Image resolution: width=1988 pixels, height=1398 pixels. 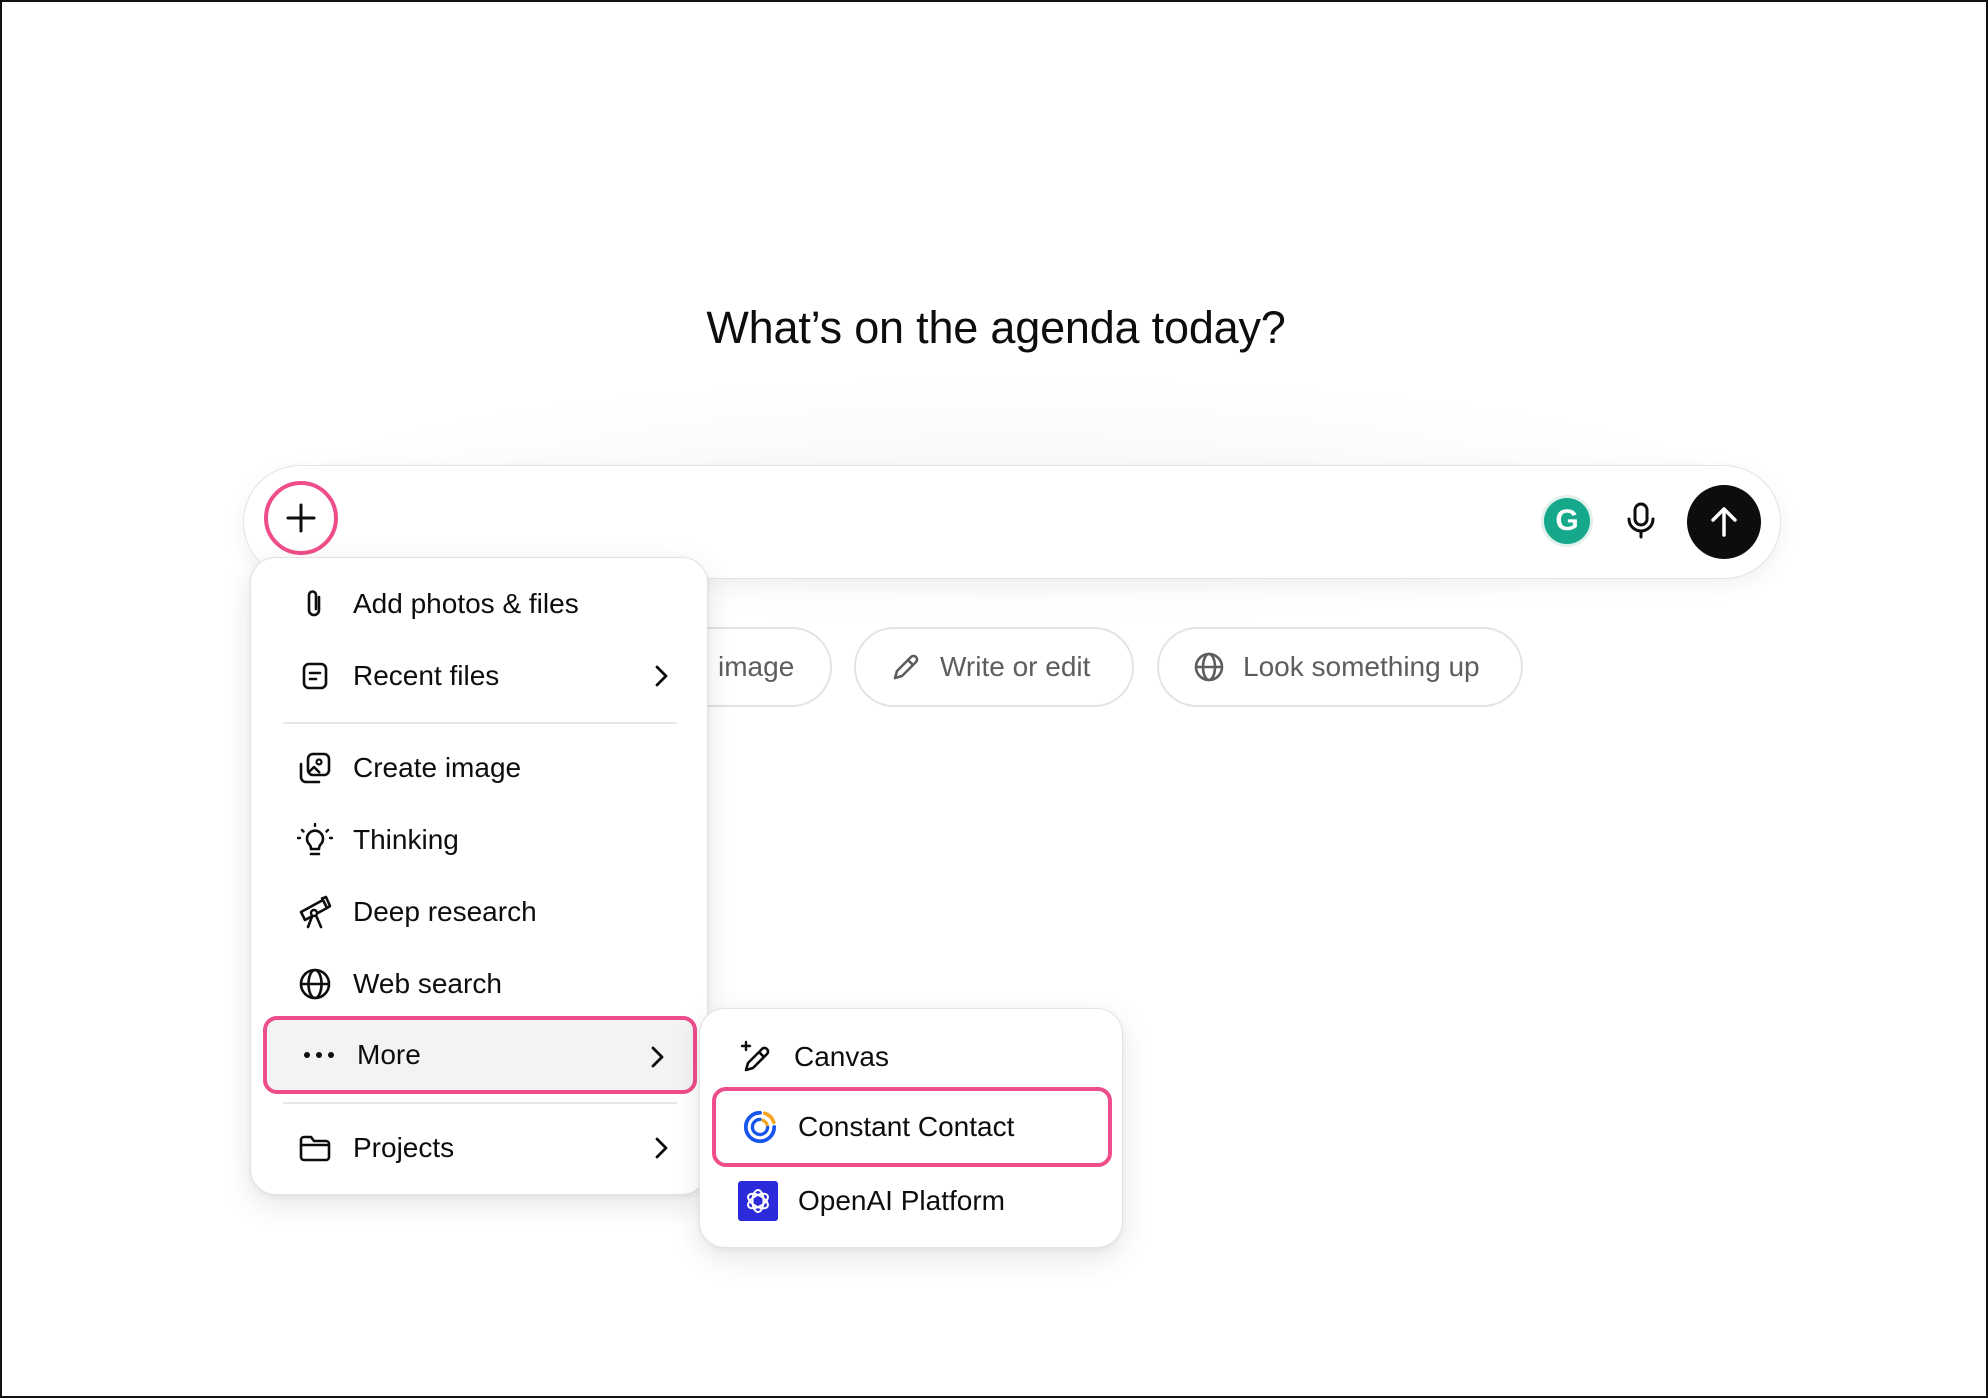 What do you see at coordinates (437, 767) in the screenshot?
I see `menu-item-label: Create image` at bounding box center [437, 767].